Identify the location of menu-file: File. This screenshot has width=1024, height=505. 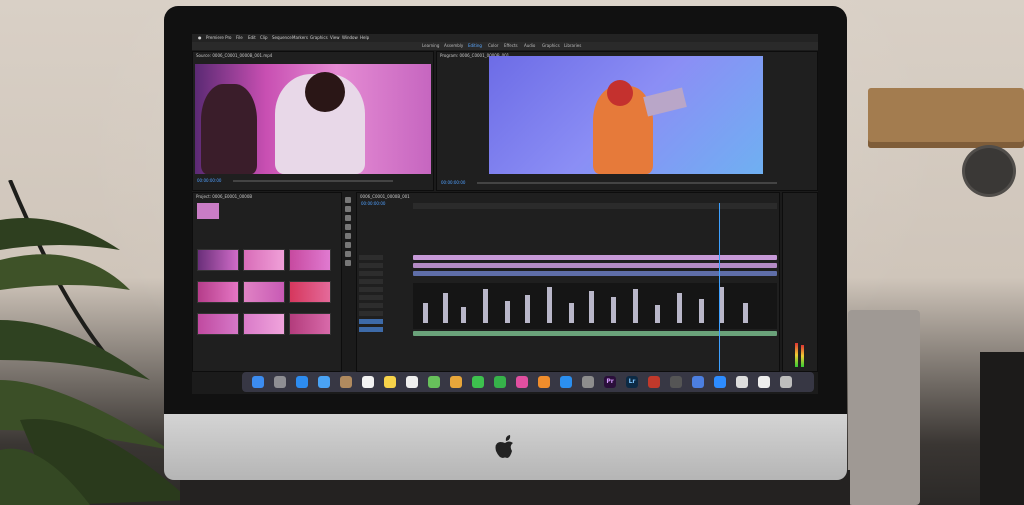
(239, 38).